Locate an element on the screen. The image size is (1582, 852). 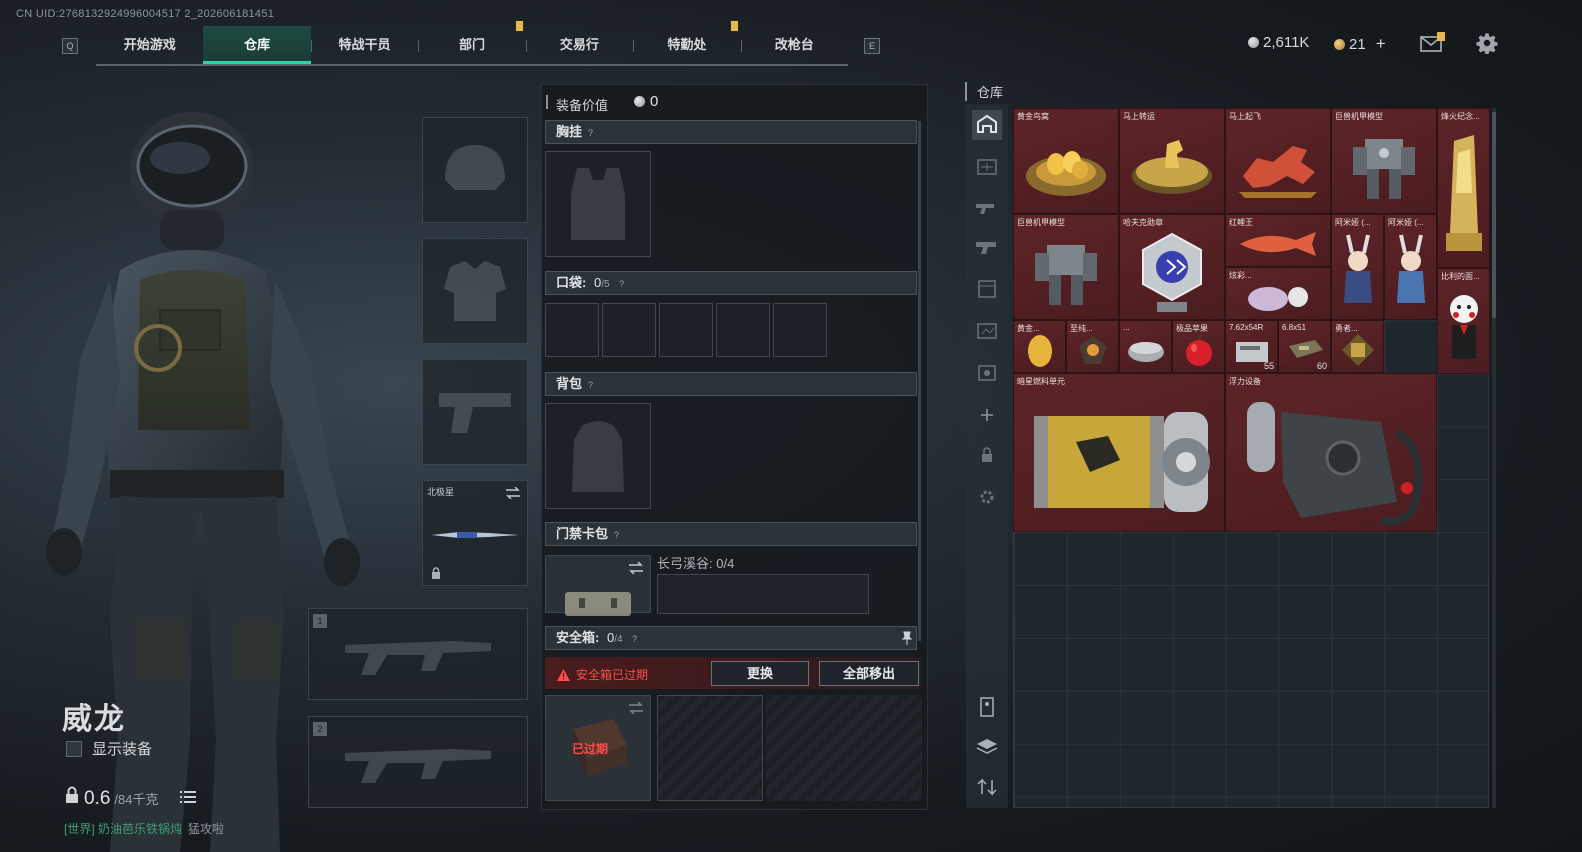
keycard-label: 门禁卡包 is located at coordinates (582, 533).